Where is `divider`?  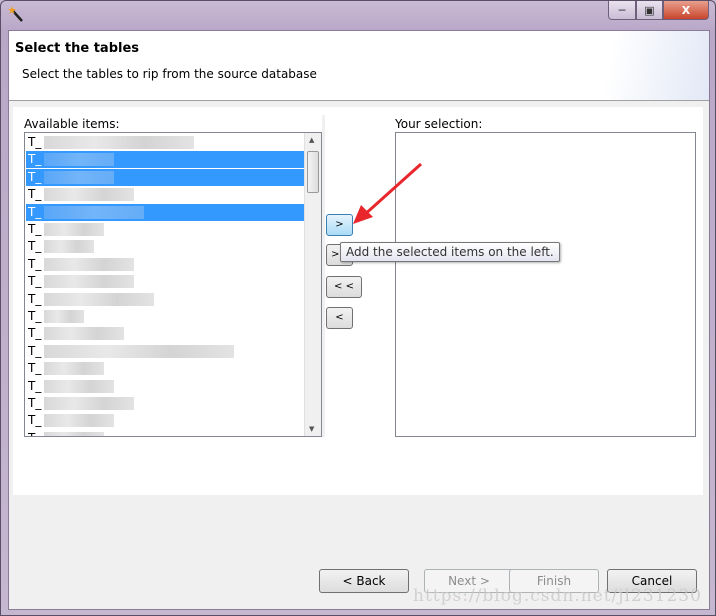 divider is located at coordinates (323, 276).